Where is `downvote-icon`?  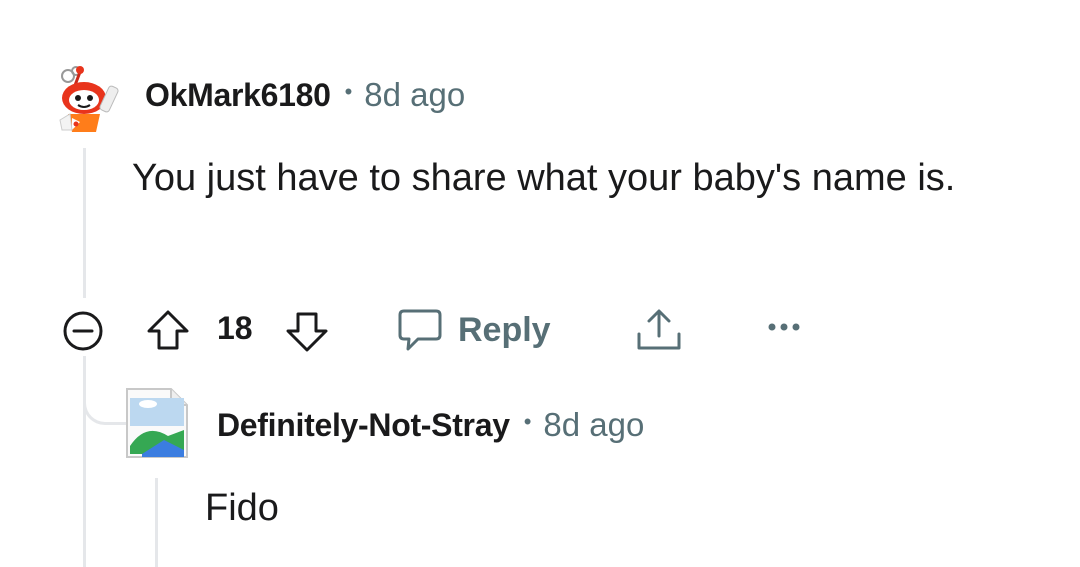
downvote-icon is located at coordinates (307, 332).